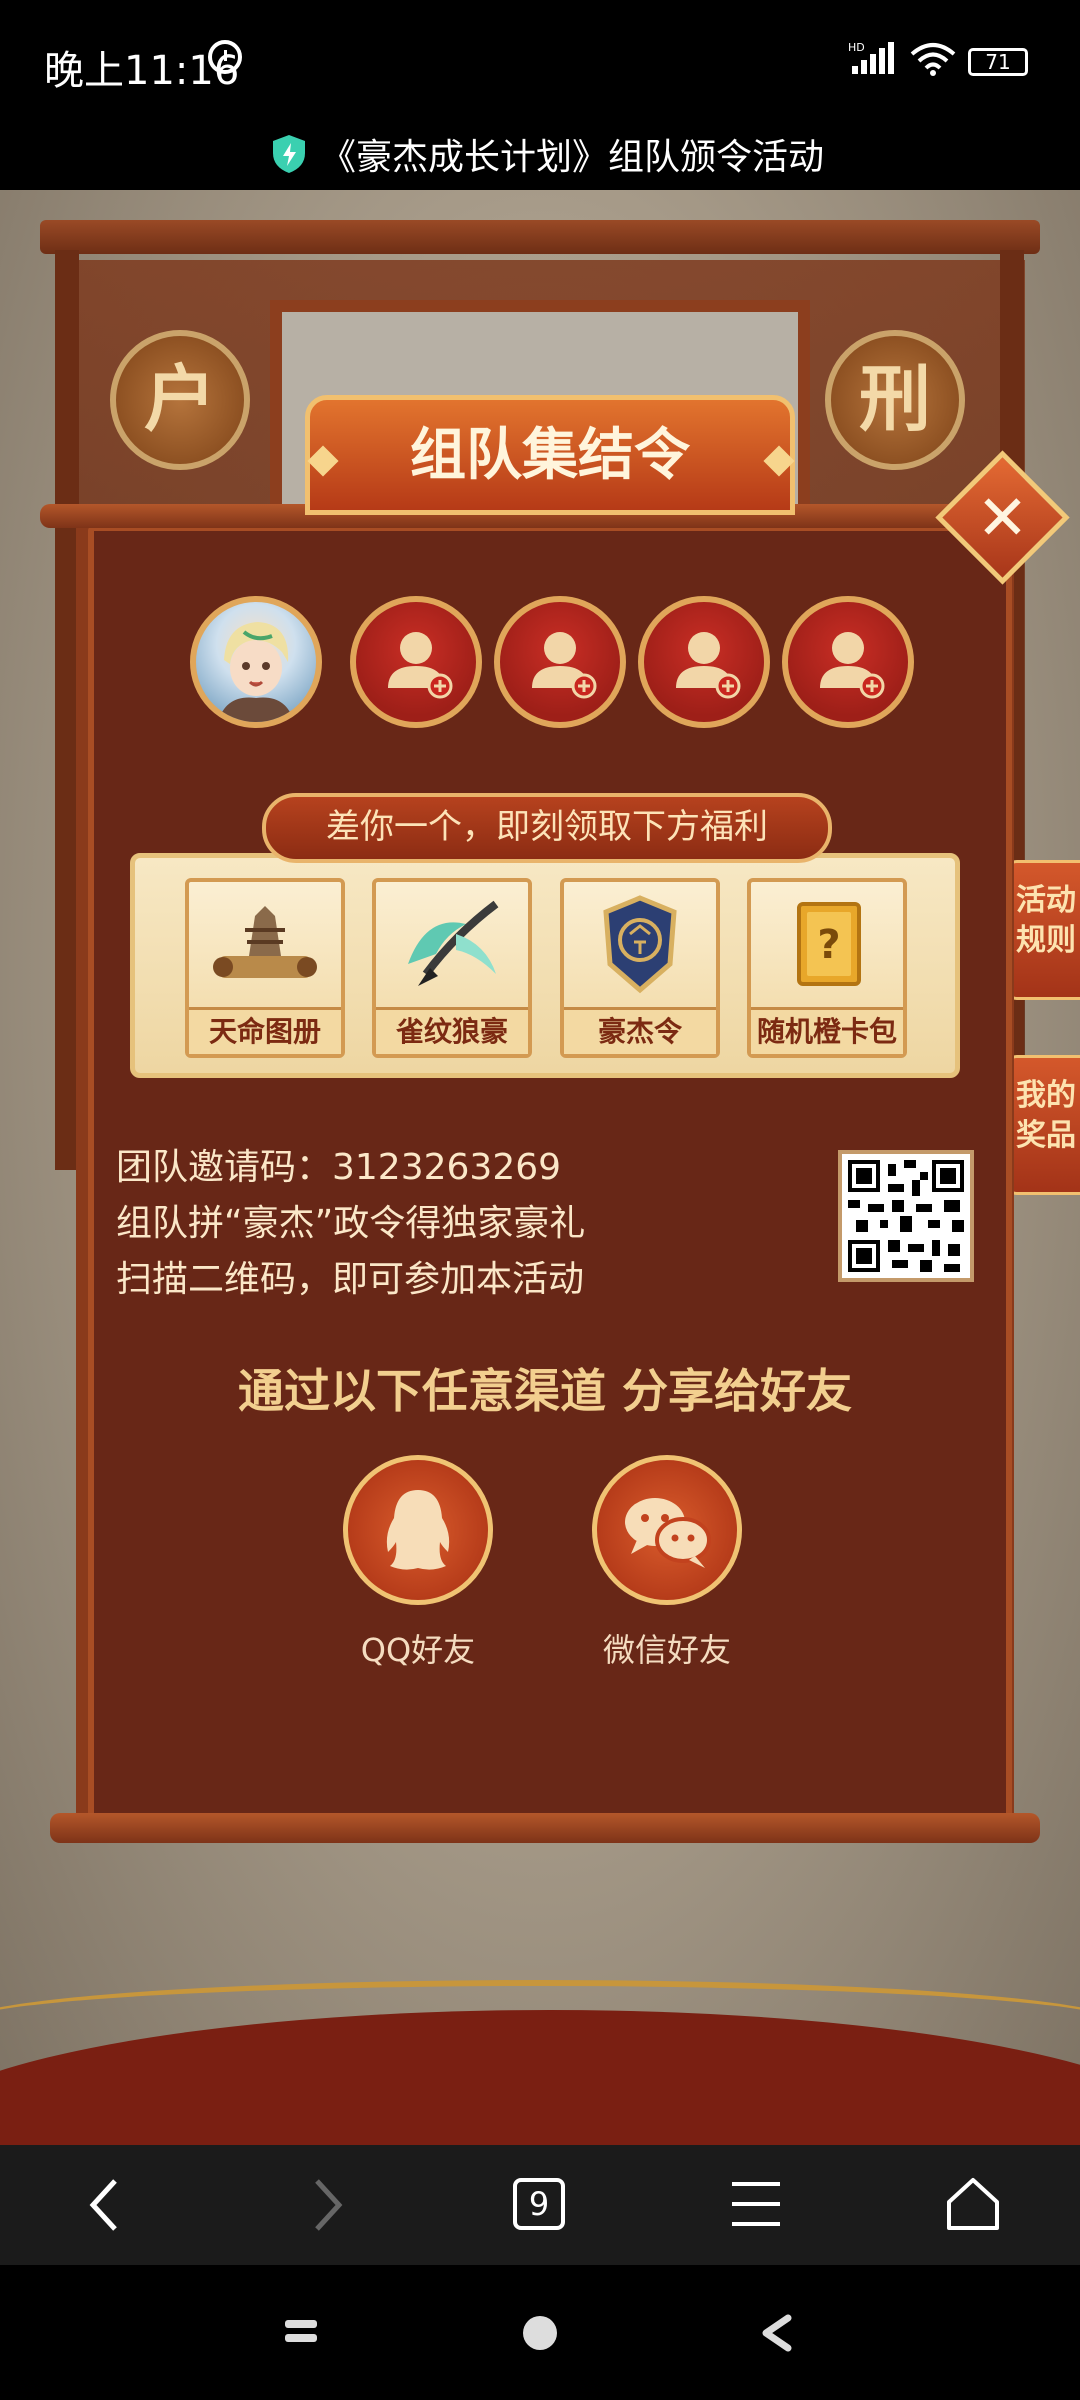  Describe the element at coordinates (327, 2205) in the screenshot. I see `forward-icon` at that location.